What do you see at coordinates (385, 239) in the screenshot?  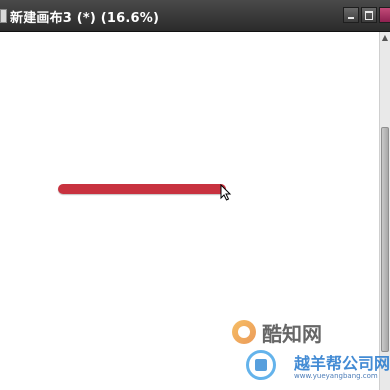 I see `scroll-thumb` at bounding box center [385, 239].